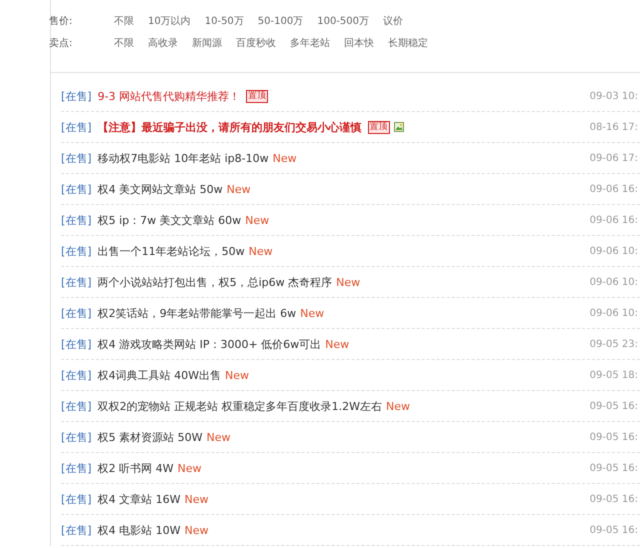 Image resolution: width=640 pixels, height=548 pixels. I want to click on post-time: 09-05 23:, so click(614, 344).